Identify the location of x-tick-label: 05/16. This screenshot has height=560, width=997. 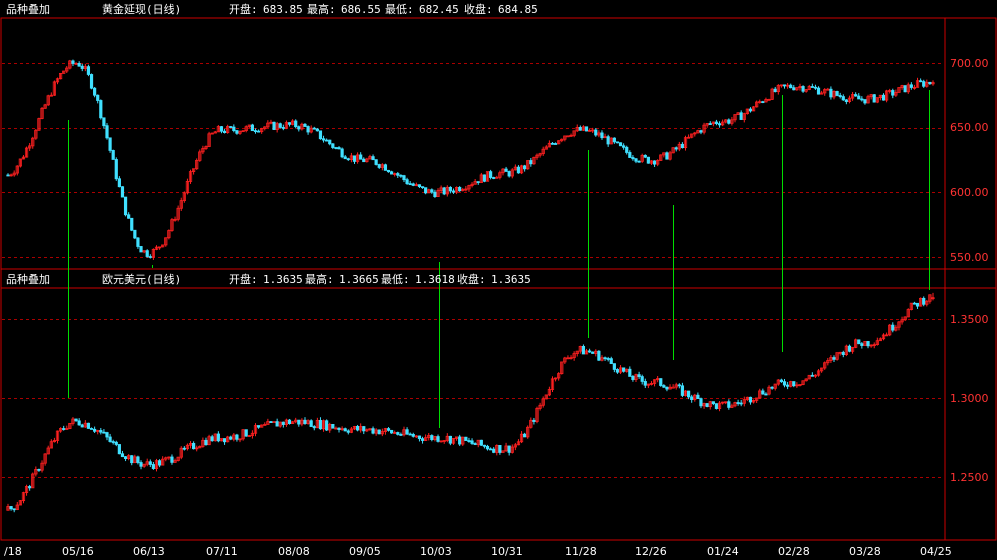
(78, 551).